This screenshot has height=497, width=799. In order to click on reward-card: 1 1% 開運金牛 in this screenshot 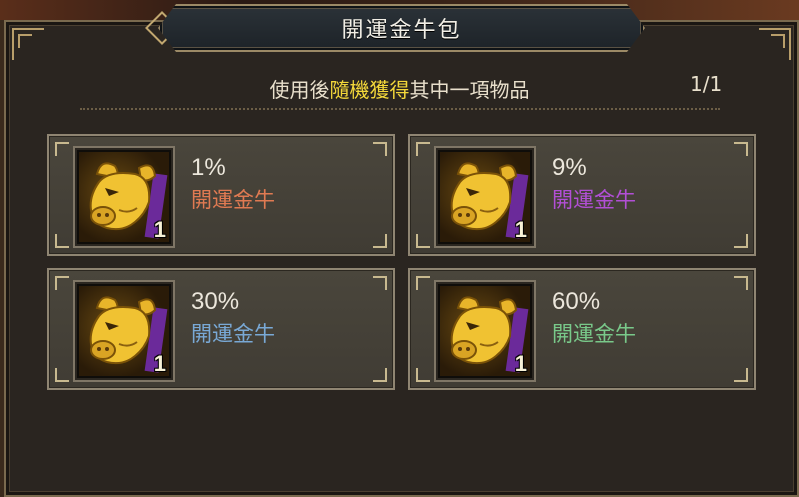, I will do `click(221, 195)`.